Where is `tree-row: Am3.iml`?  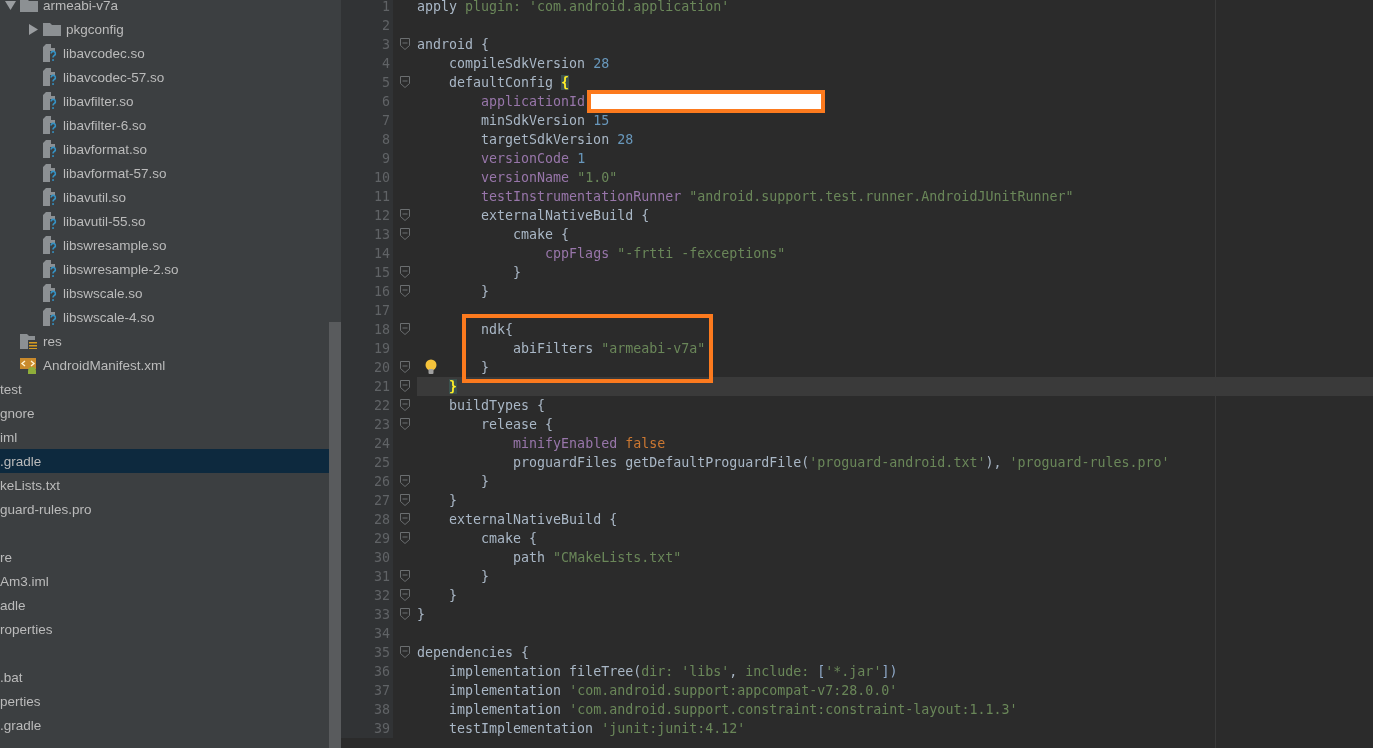 tree-row: Am3.iml is located at coordinates (164, 581).